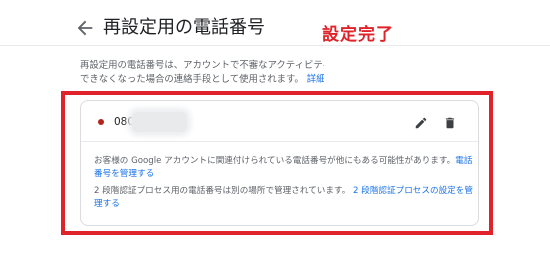 The width and height of the screenshot is (550, 277). Describe the element at coordinates (192, 79) in the screenshot. I see `description-line-2-text: できなくなった場合の連絡手段として使用されます。` at that location.